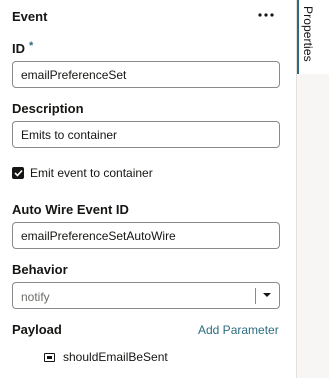 This screenshot has width=329, height=378. I want to click on active-tab-indicator, so click(298, 37).